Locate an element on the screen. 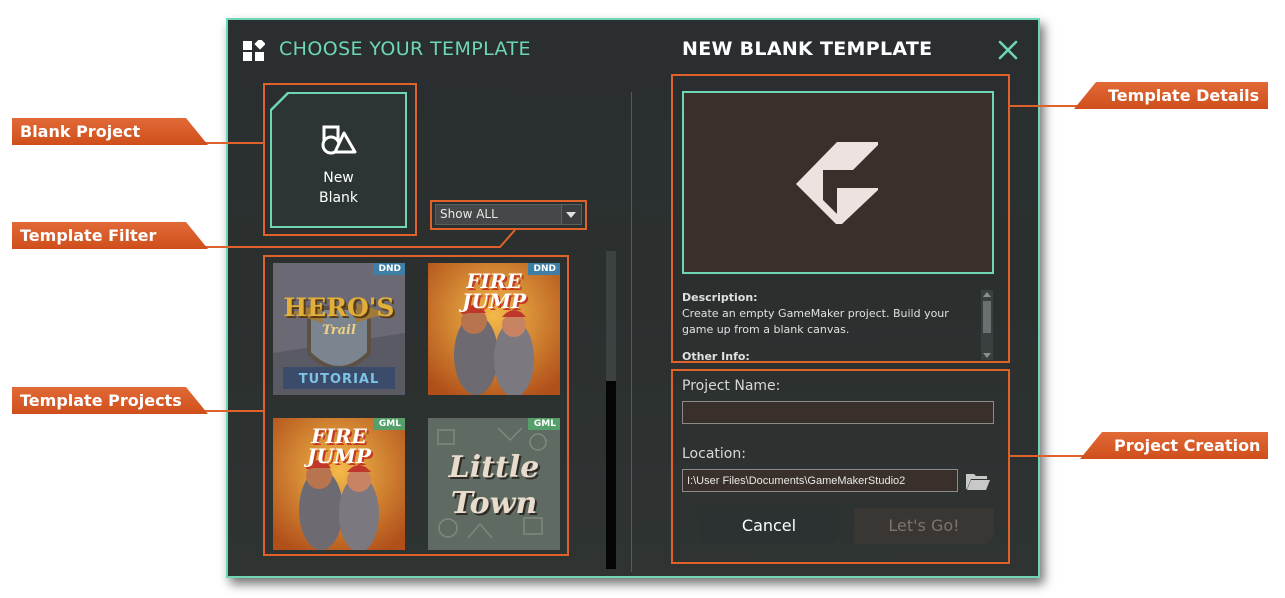 This screenshot has width=1285, height=598. new-blank-label: New Blank is located at coordinates (338, 188).